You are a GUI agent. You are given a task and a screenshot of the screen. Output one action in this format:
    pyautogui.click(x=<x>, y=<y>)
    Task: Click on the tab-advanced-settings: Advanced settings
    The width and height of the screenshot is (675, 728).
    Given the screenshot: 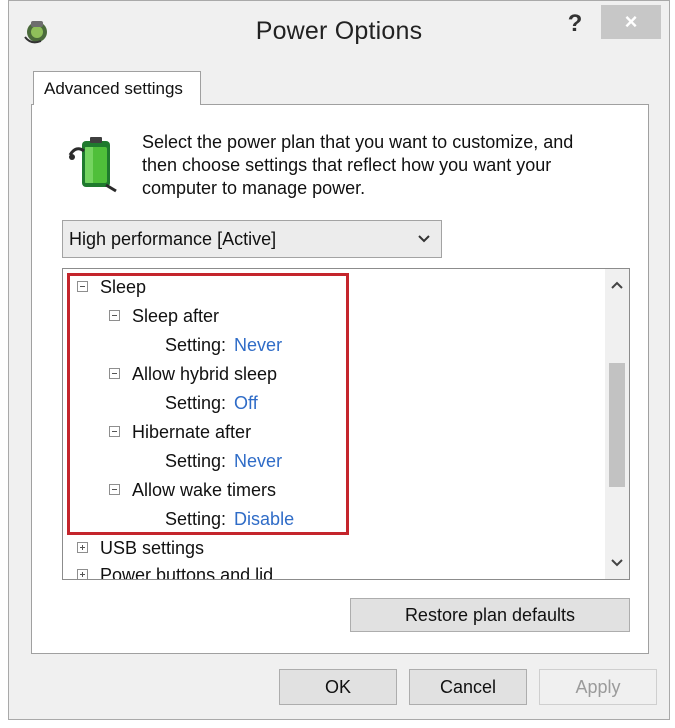 What is the action you would take?
    pyautogui.click(x=117, y=88)
    